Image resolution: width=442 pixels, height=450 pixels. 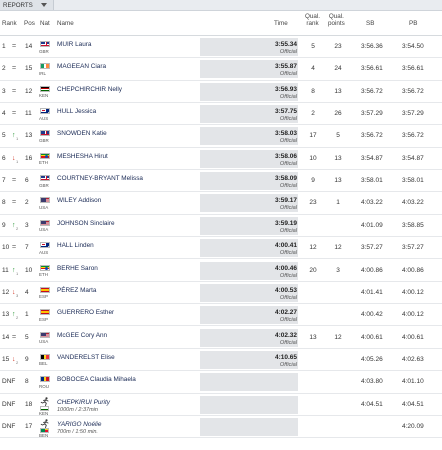 What do you see at coordinates (413, 181) in the screenshot?
I see `personal-best-cell: 3:58.01` at bounding box center [413, 181].